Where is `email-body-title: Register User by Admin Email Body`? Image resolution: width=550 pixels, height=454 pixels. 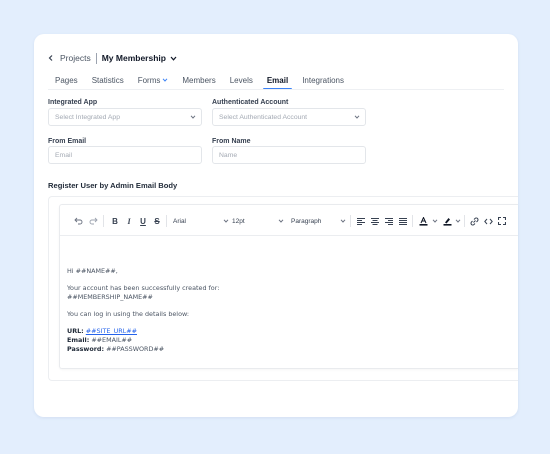 email-body-title: Register User by Admin Email Body is located at coordinates (113, 185).